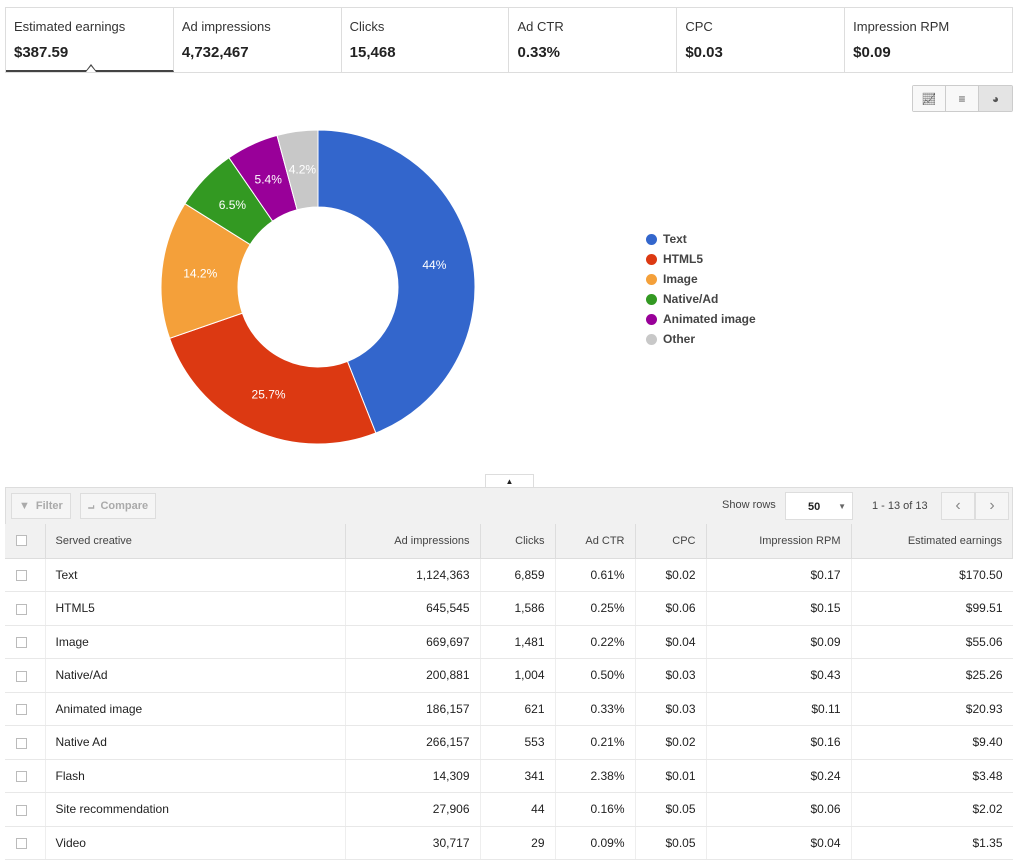 This screenshot has width=1024, height=860. What do you see at coordinates (118, 506) in the screenshot?
I see `compare-button: ⨼ Compare` at bounding box center [118, 506].